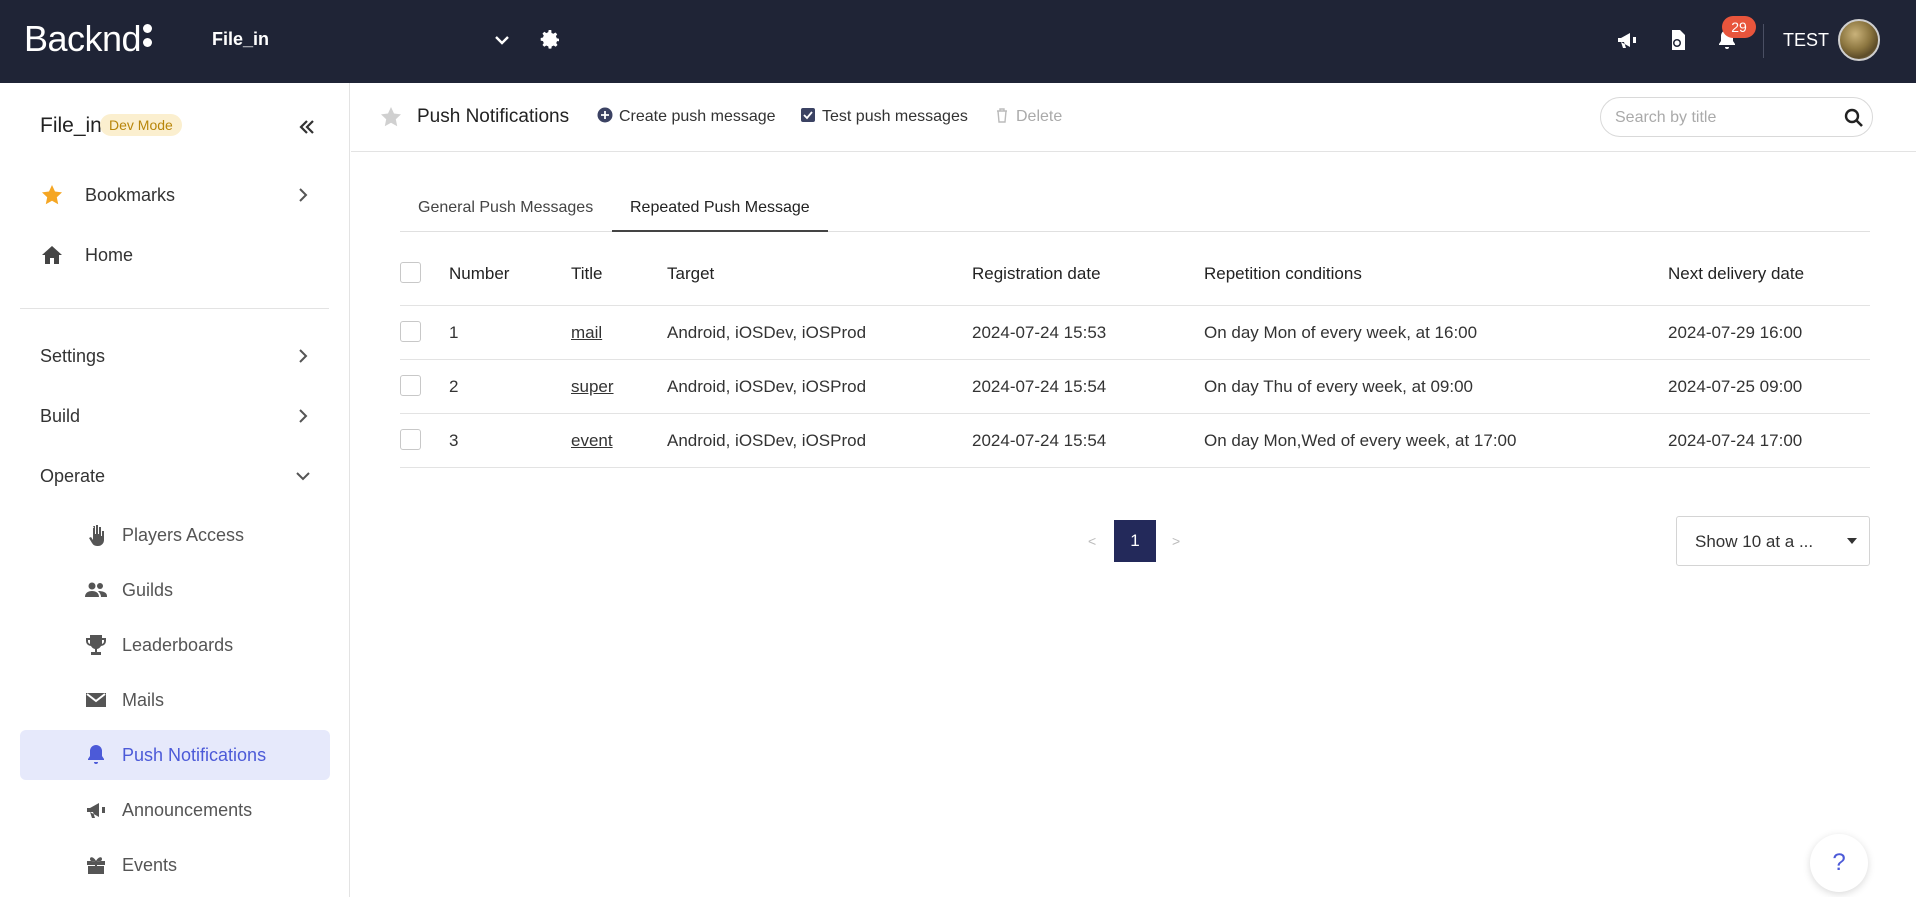 The image size is (1916, 897). What do you see at coordinates (52, 195) in the screenshot?
I see `star-icon` at bounding box center [52, 195].